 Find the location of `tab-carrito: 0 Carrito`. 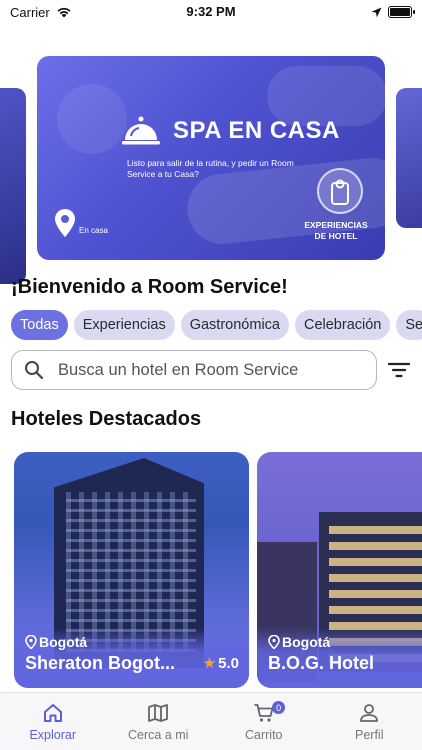

tab-carrito: 0 Carrito is located at coordinates (264, 721).